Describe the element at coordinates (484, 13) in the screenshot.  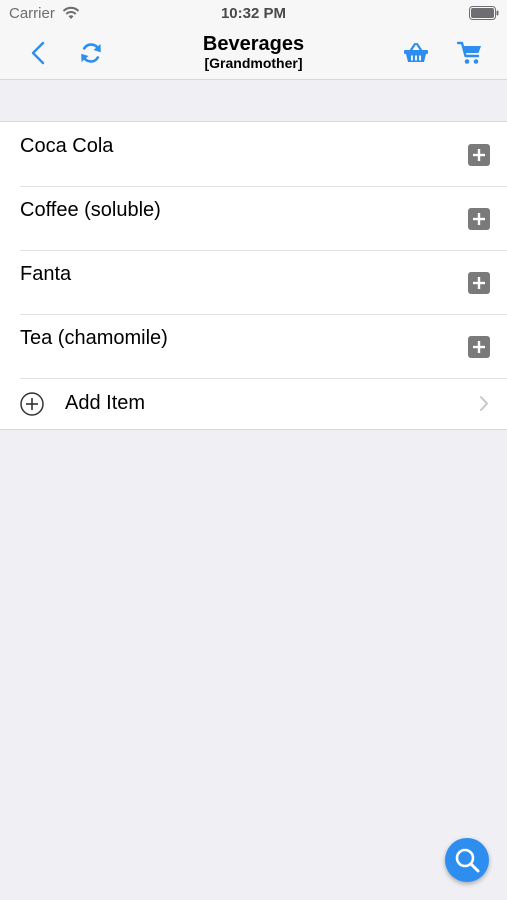
I see `battery-icon` at that location.